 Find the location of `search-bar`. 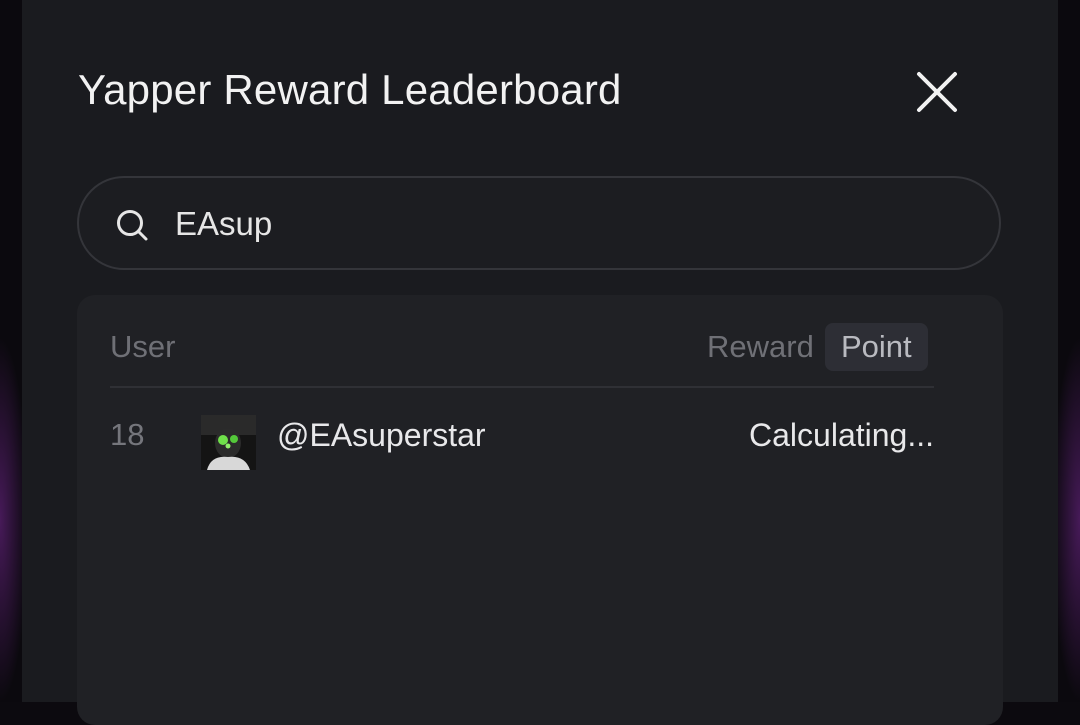

search-bar is located at coordinates (539, 223).